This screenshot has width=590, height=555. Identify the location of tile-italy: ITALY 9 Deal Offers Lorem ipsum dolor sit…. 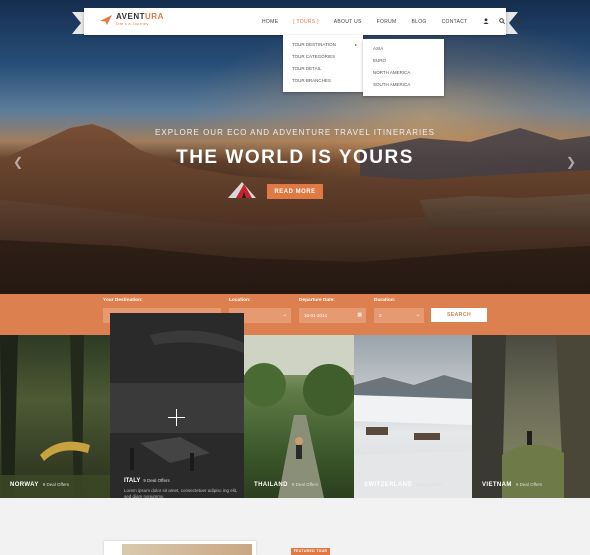
(177, 416).